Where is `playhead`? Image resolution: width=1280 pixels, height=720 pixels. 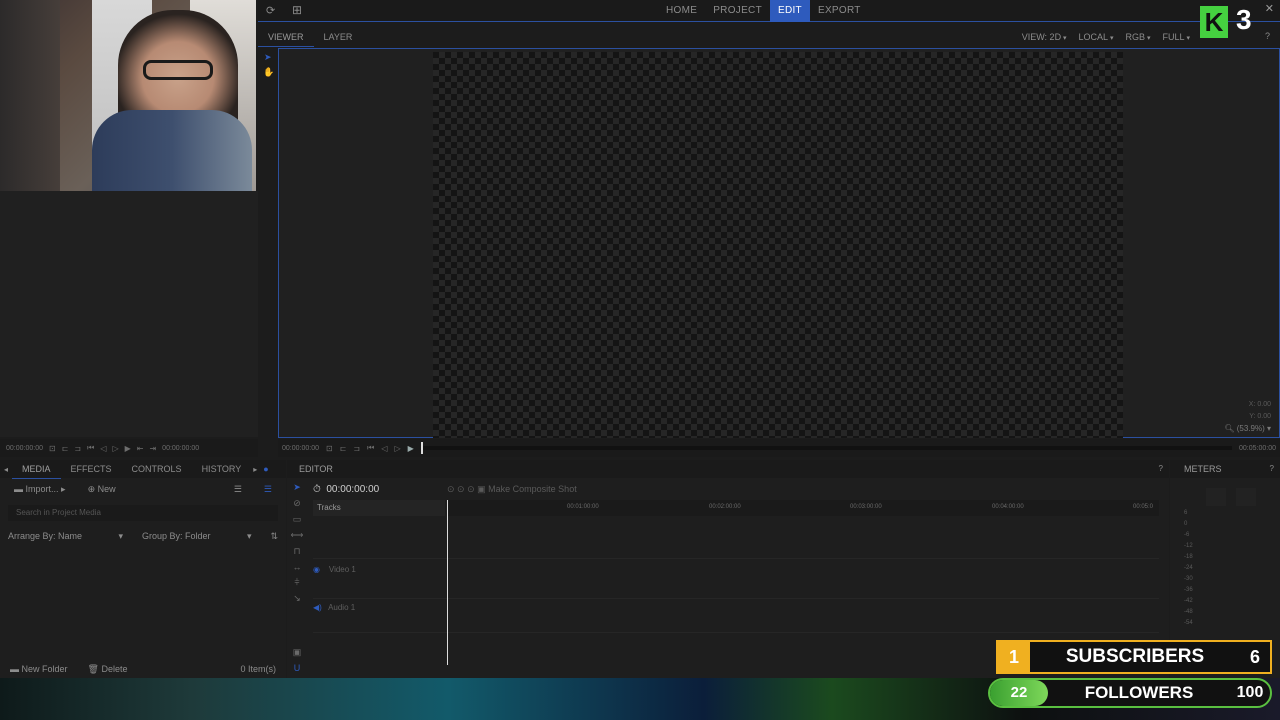
playhead is located at coordinates (447, 582).